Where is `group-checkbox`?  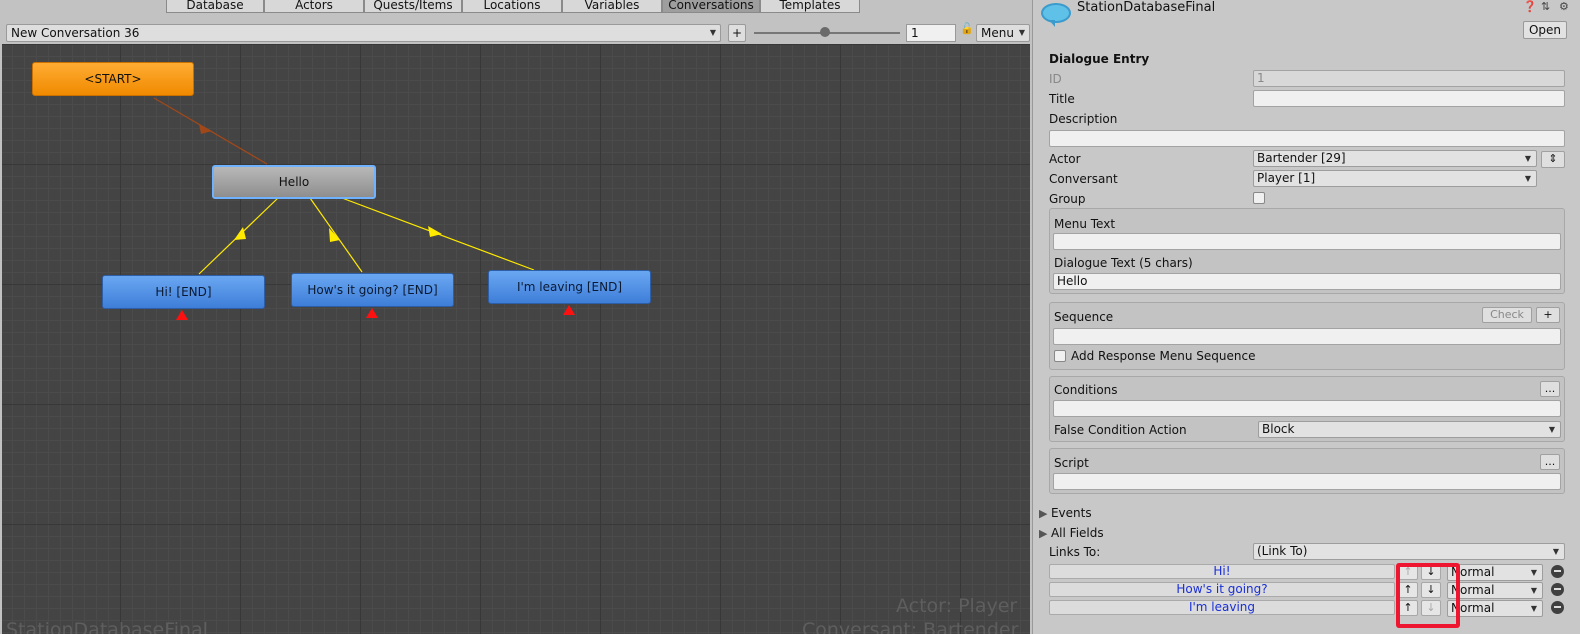 group-checkbox is located at coordinates (1259, 198).